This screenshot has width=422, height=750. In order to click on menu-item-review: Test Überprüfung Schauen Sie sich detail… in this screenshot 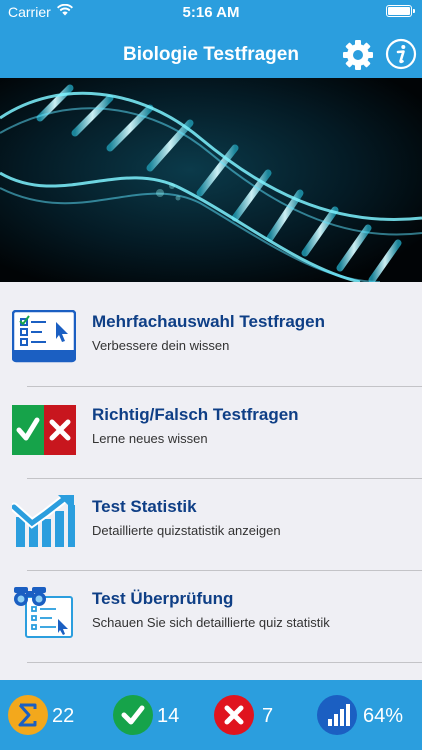, I will do `click(211, 617)`.